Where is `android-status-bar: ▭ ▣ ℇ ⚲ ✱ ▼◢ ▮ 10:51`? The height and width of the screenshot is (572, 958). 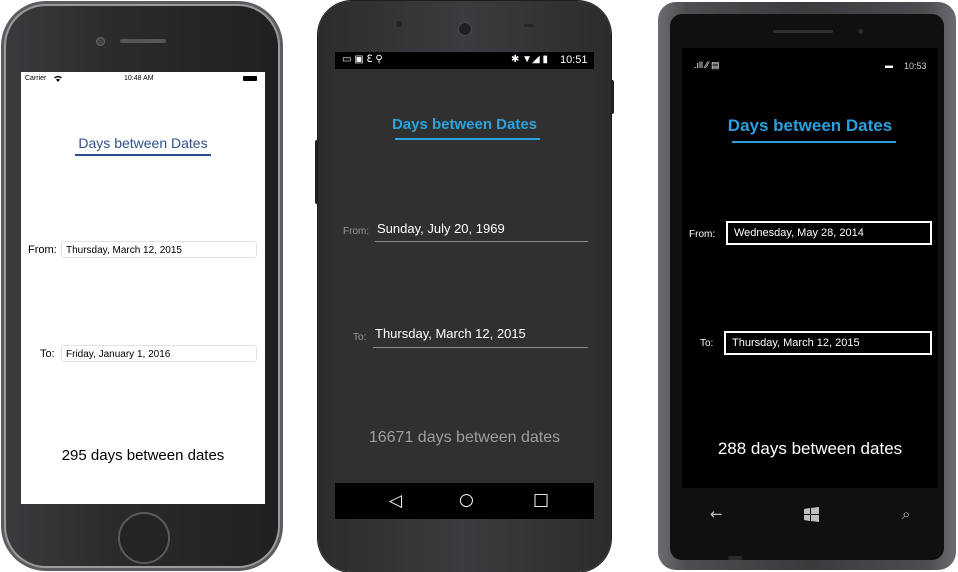 android-status-bar: ▭ ▣ ℇ ⚲ ✱ ▼◢ ▮ 10:51 is located at coordinates (464, 60).